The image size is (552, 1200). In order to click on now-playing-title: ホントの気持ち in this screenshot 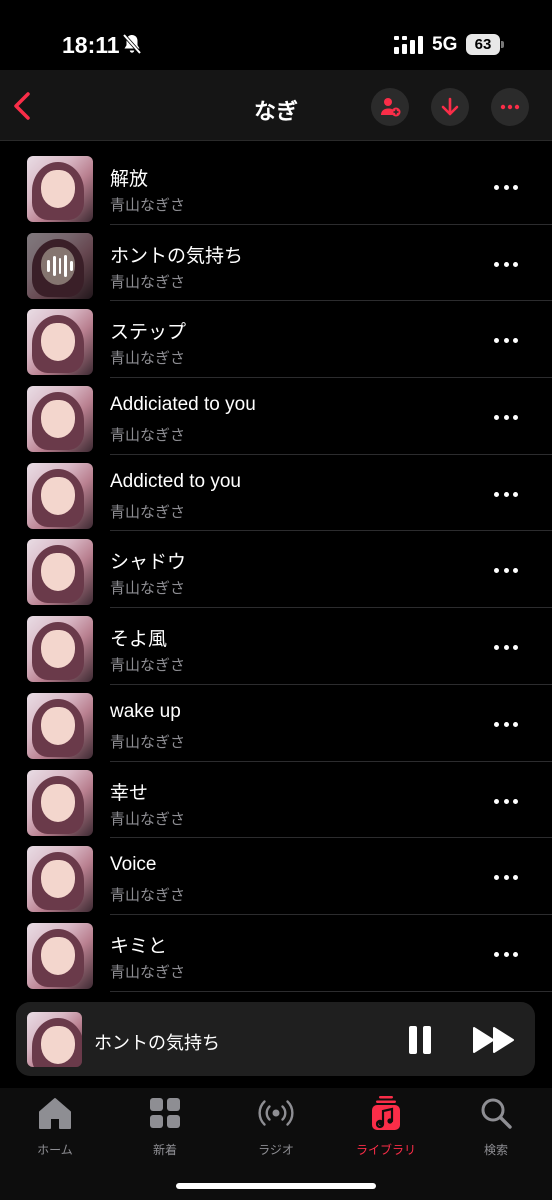, I will do `click(157, 1043)`.